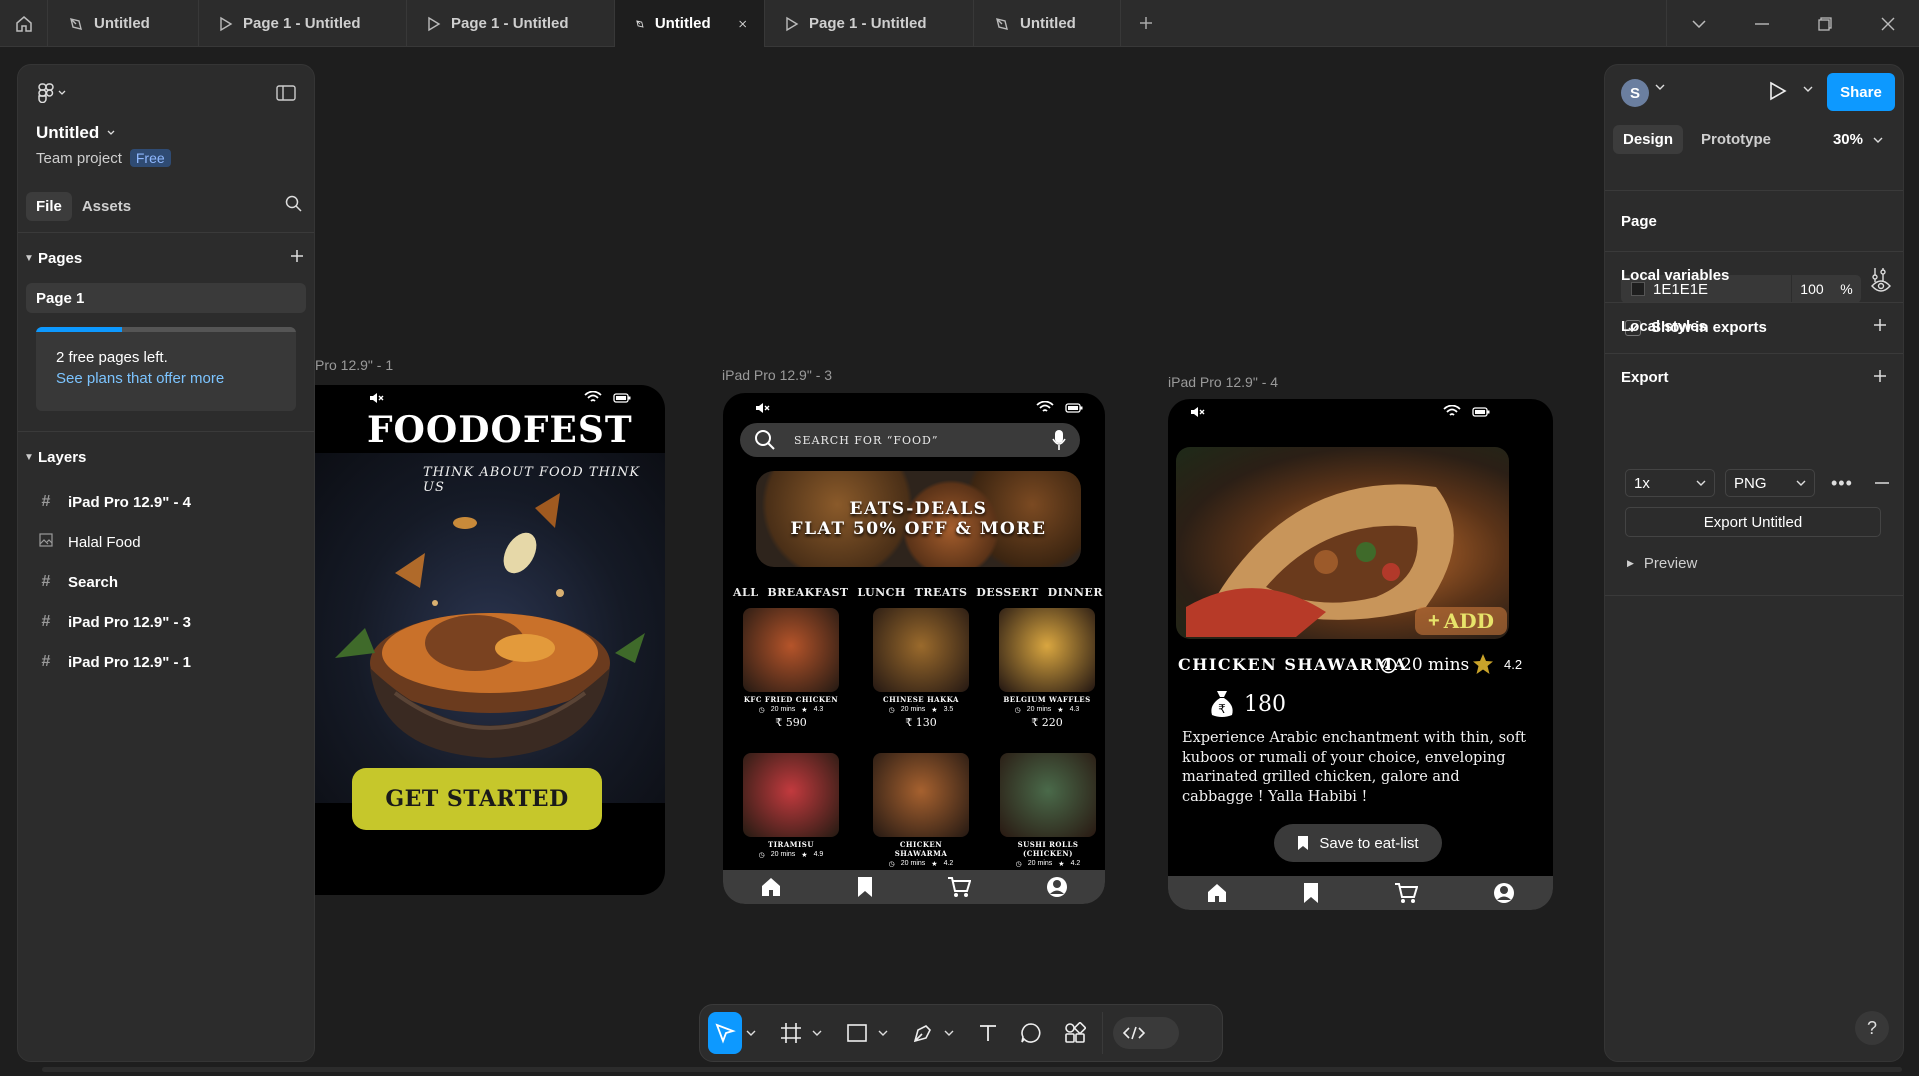 The image size is (1919, 1076). What do you see at coordinates (921, 668) in the screenshot?
I see `food-tile: CHINESE HAKKA ◷ 20 mins ★ 3.5 ₹ 130` at bounding box center [921, 668].